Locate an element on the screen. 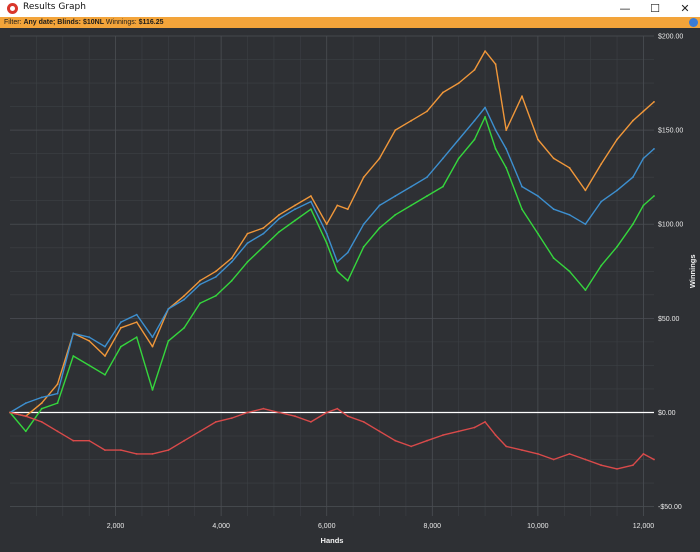 The height and width of the screenshot is (552, 700). x-tick-label: 10,000 is located at coordinates (538, 526).